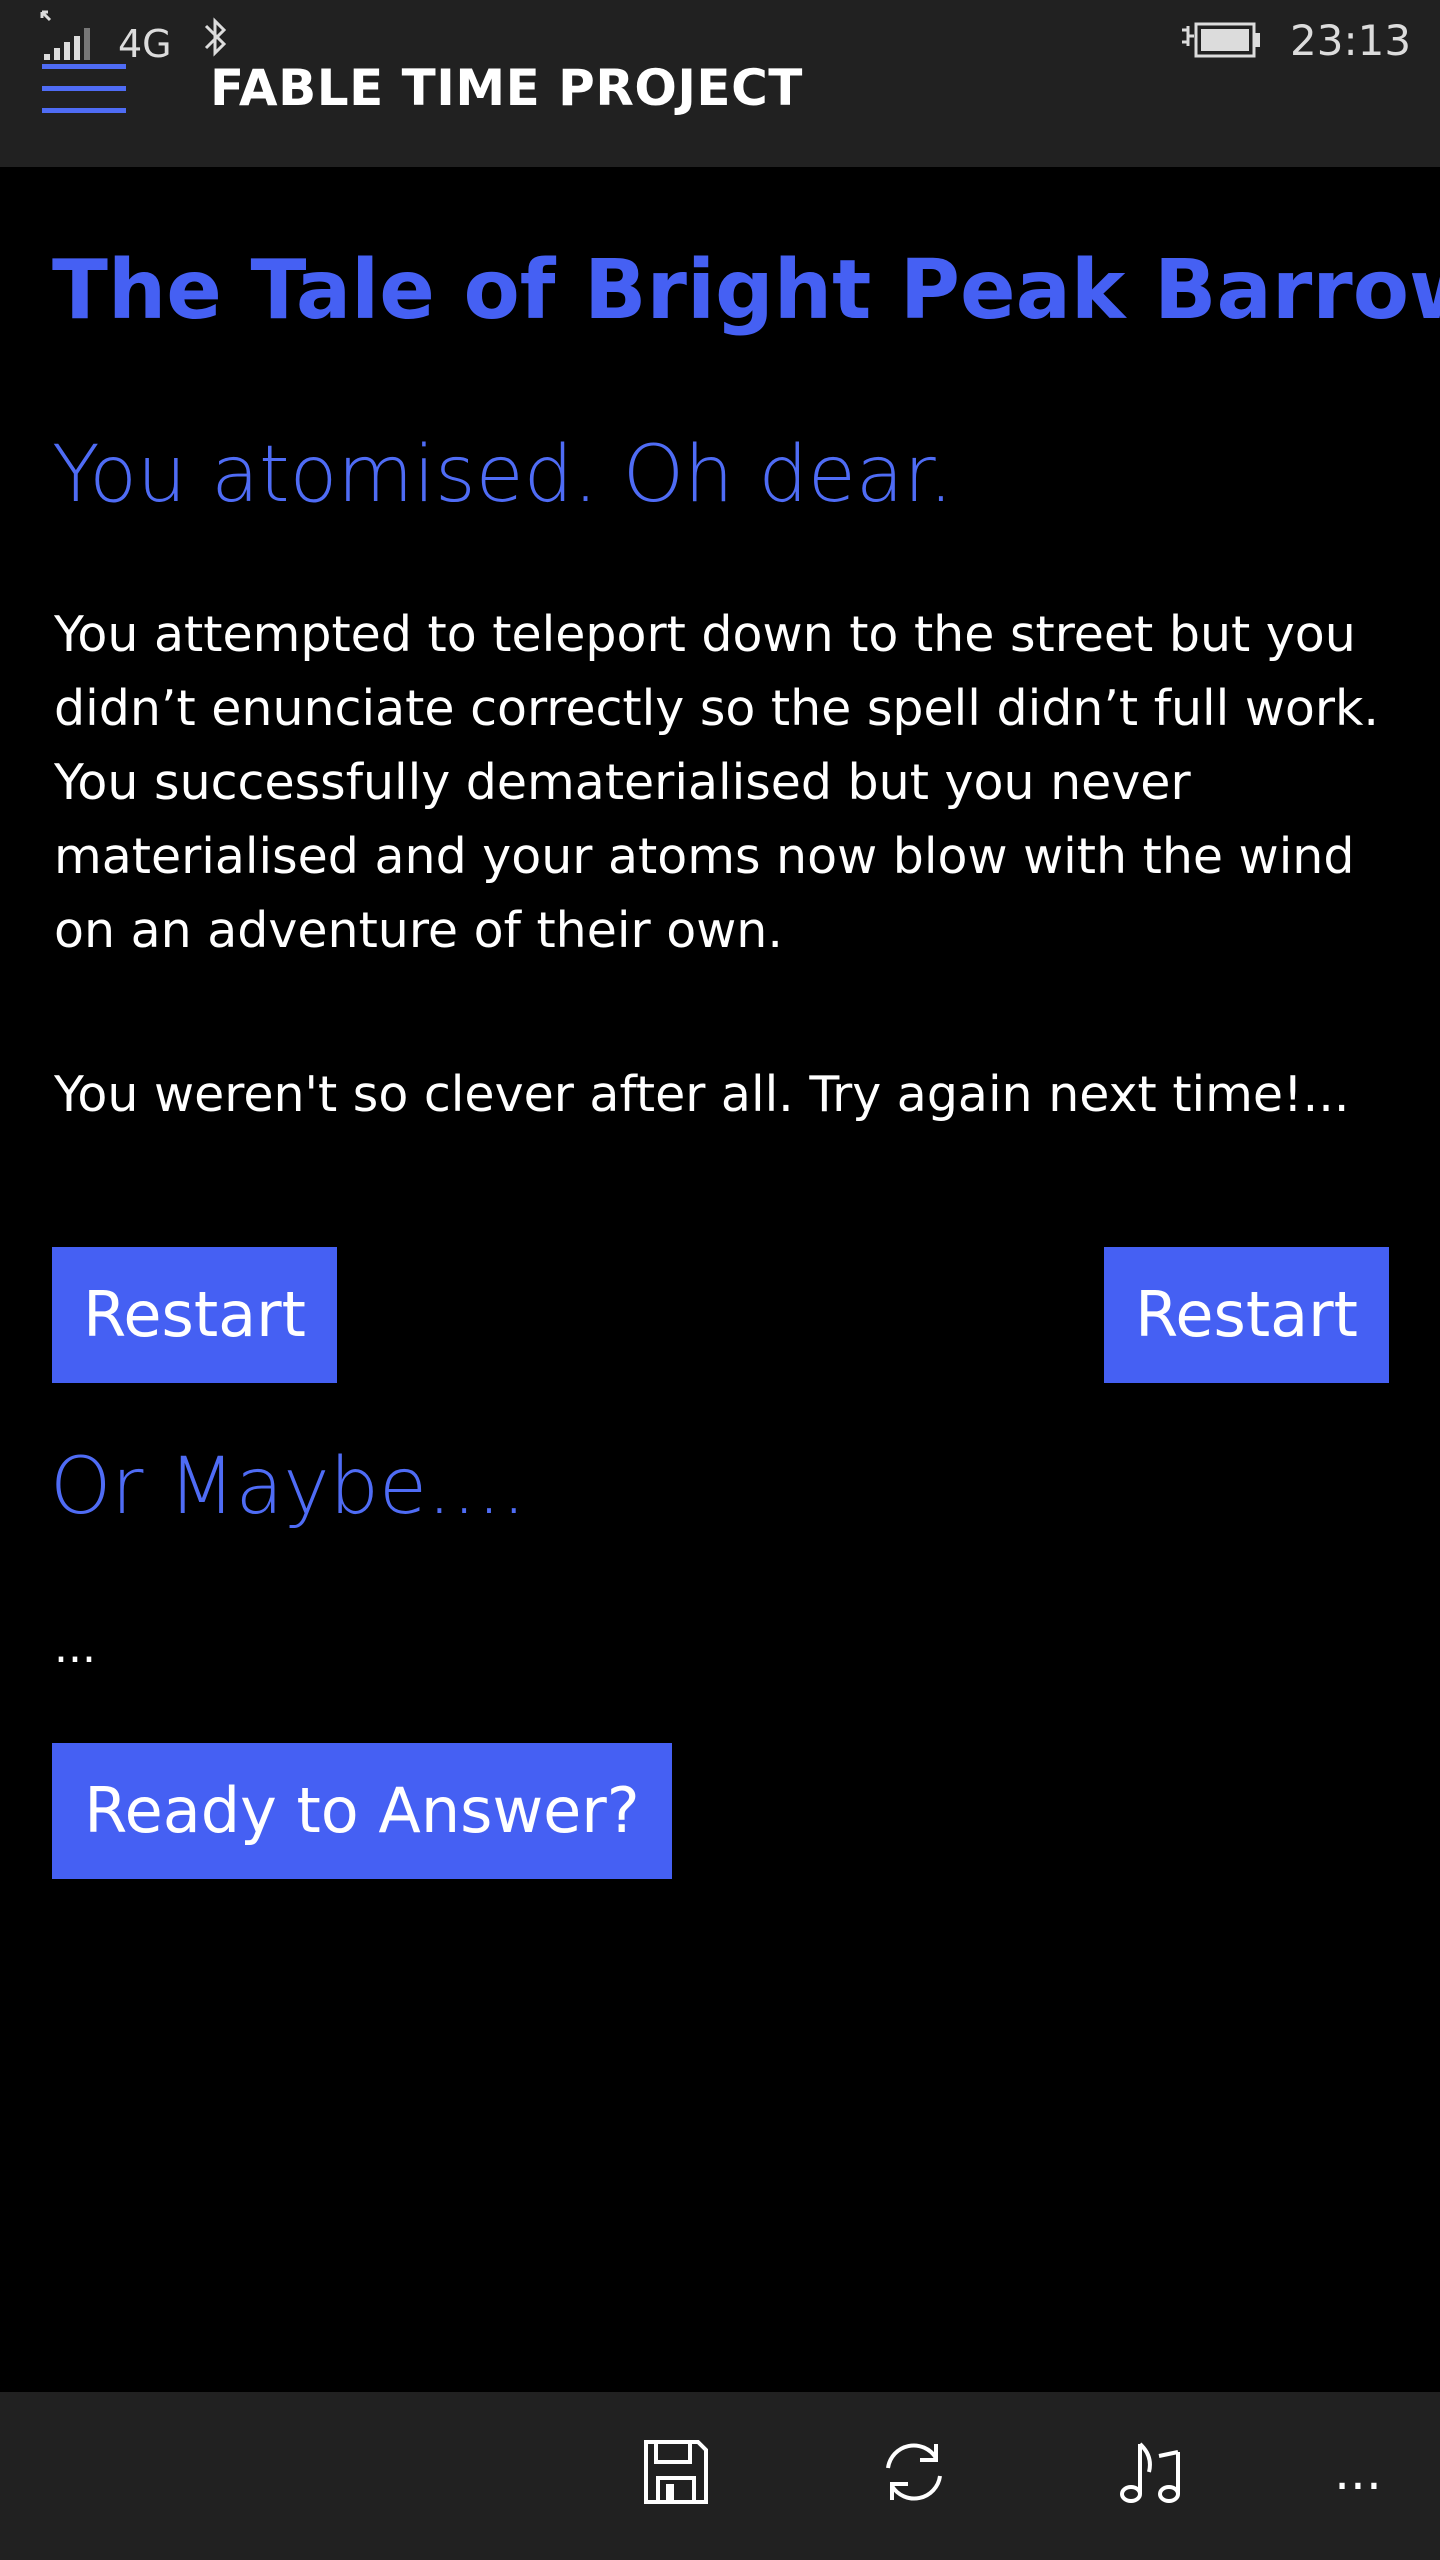 Image resolution: width=1440 pixels, height=2560 pixels. What do you see at coordinates (1246, 1315) in the screenshot?
I see `restart-button-right: Restart` at bounding box center [1246, 1315].